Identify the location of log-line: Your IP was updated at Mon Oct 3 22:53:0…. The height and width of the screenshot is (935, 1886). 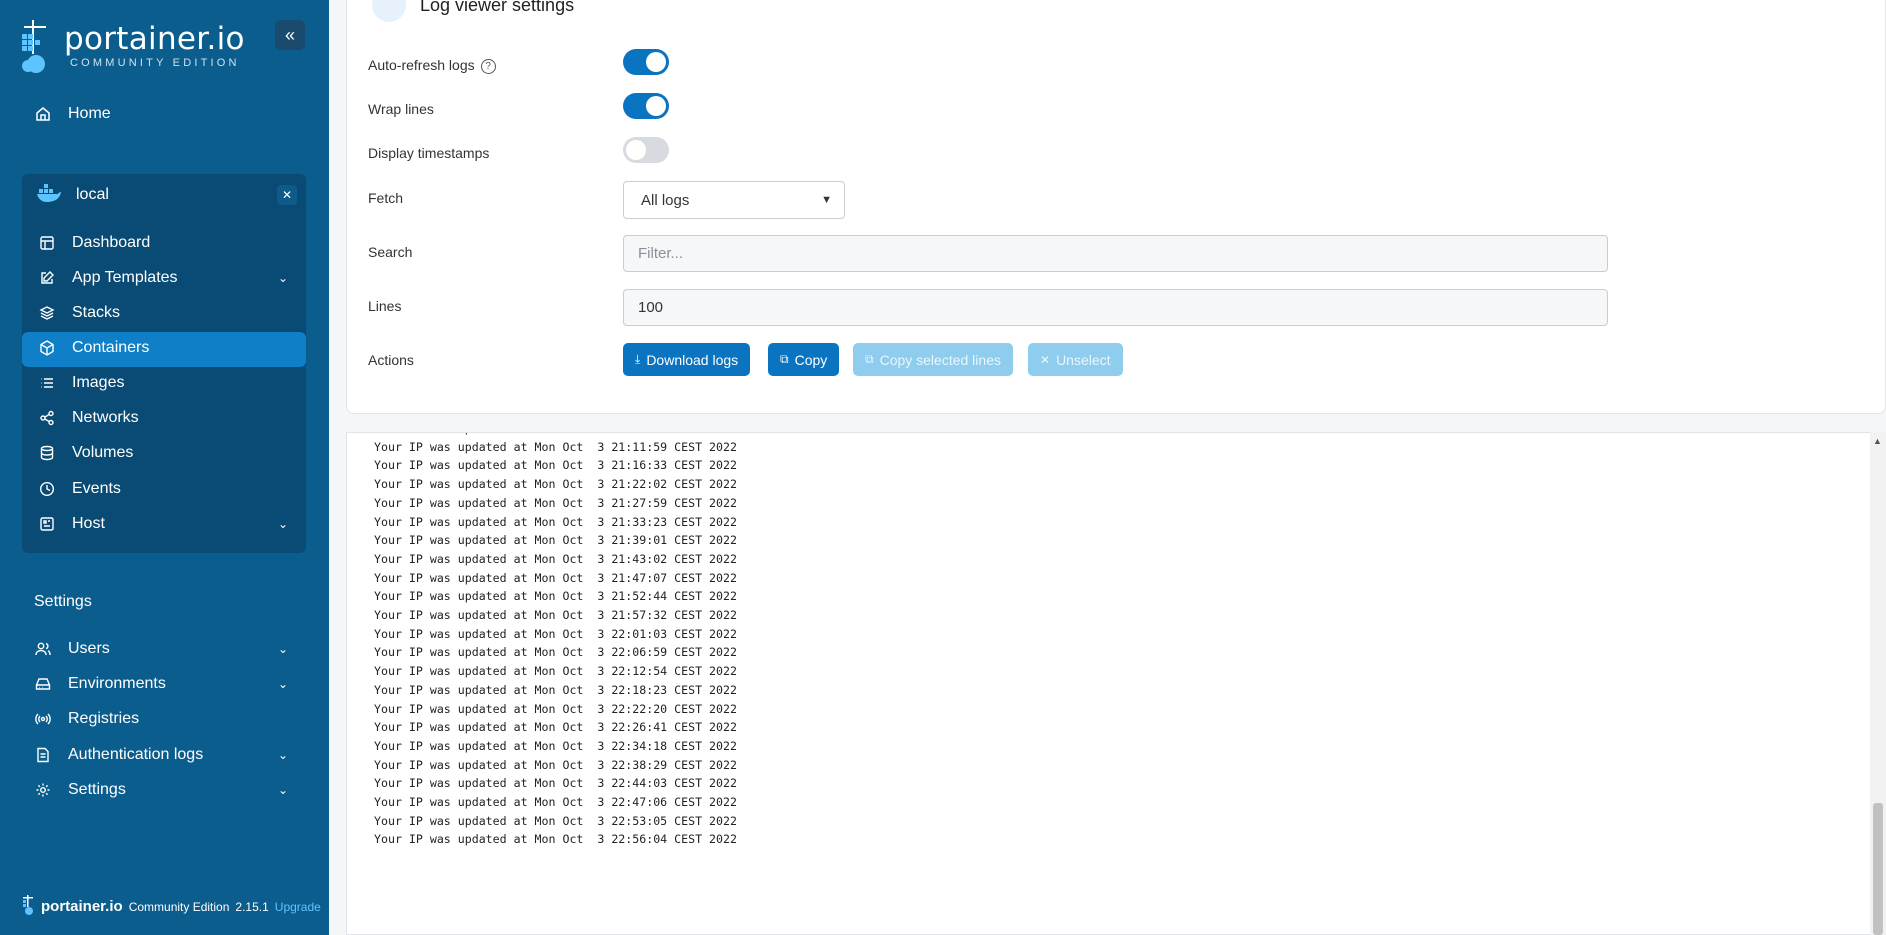
(555, 821).